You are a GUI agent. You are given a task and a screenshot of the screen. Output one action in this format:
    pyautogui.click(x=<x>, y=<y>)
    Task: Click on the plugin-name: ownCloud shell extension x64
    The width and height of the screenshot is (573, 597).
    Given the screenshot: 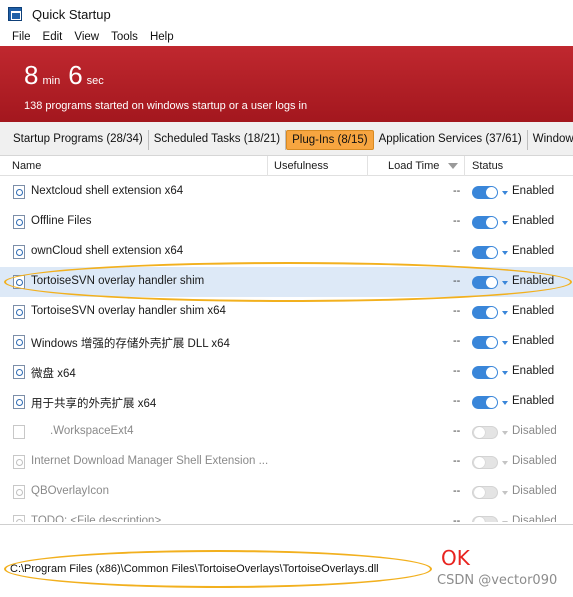 What is the action you would take?
    pyautogui.click(x=107, y=251)
    